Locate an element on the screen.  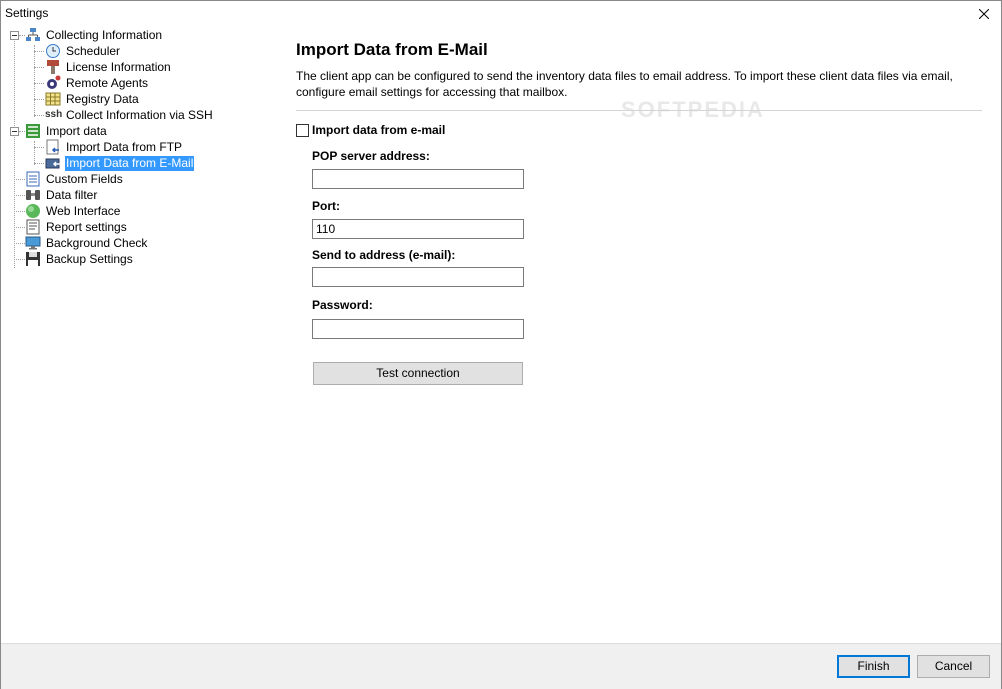
tree-item-license-information: License Information is located at coordinates (108, 67).